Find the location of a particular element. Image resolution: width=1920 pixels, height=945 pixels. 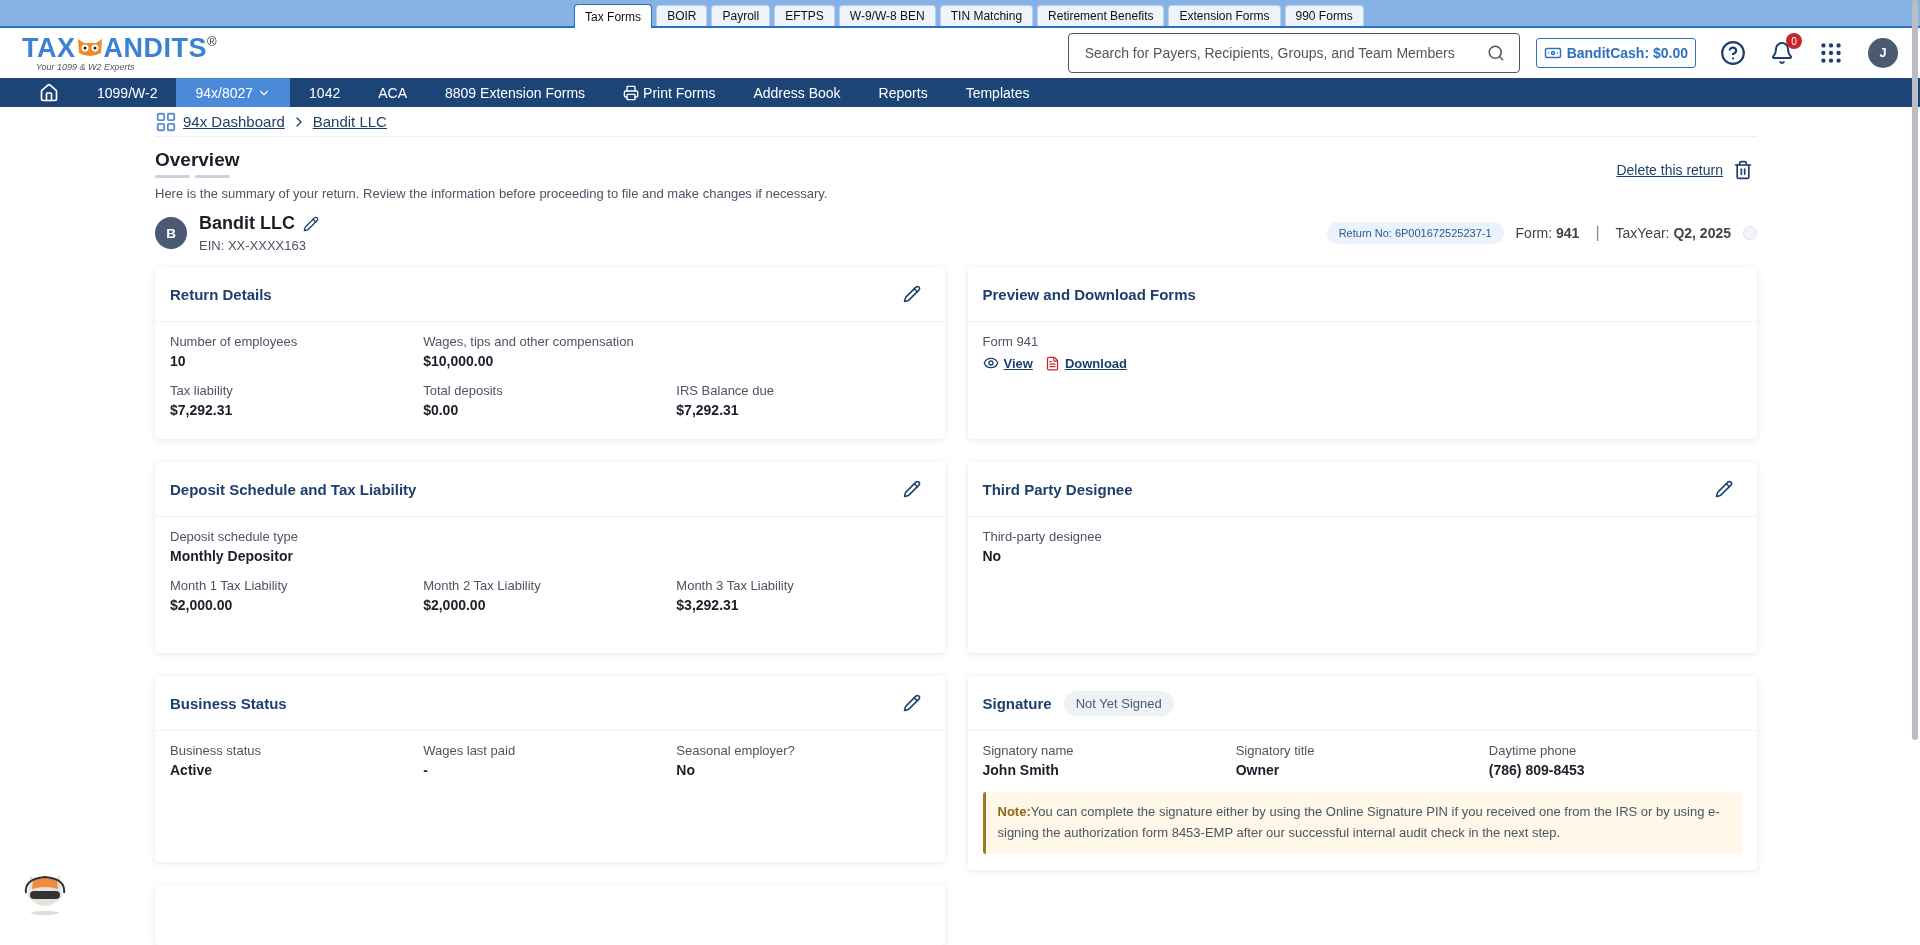

dashboard-icon is located at coordinates (166, 121).